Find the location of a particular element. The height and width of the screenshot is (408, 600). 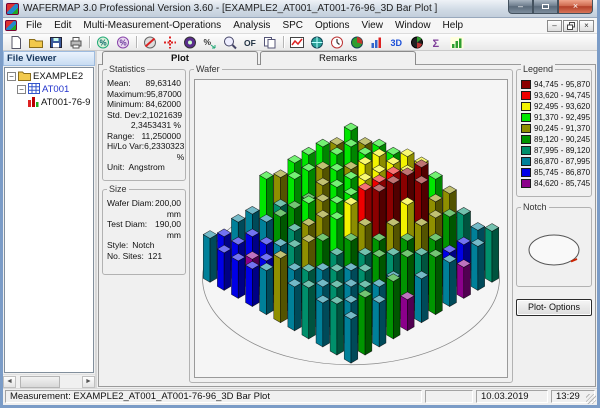

wafer-percent-green-button: % is located at coordinates (103, 42).